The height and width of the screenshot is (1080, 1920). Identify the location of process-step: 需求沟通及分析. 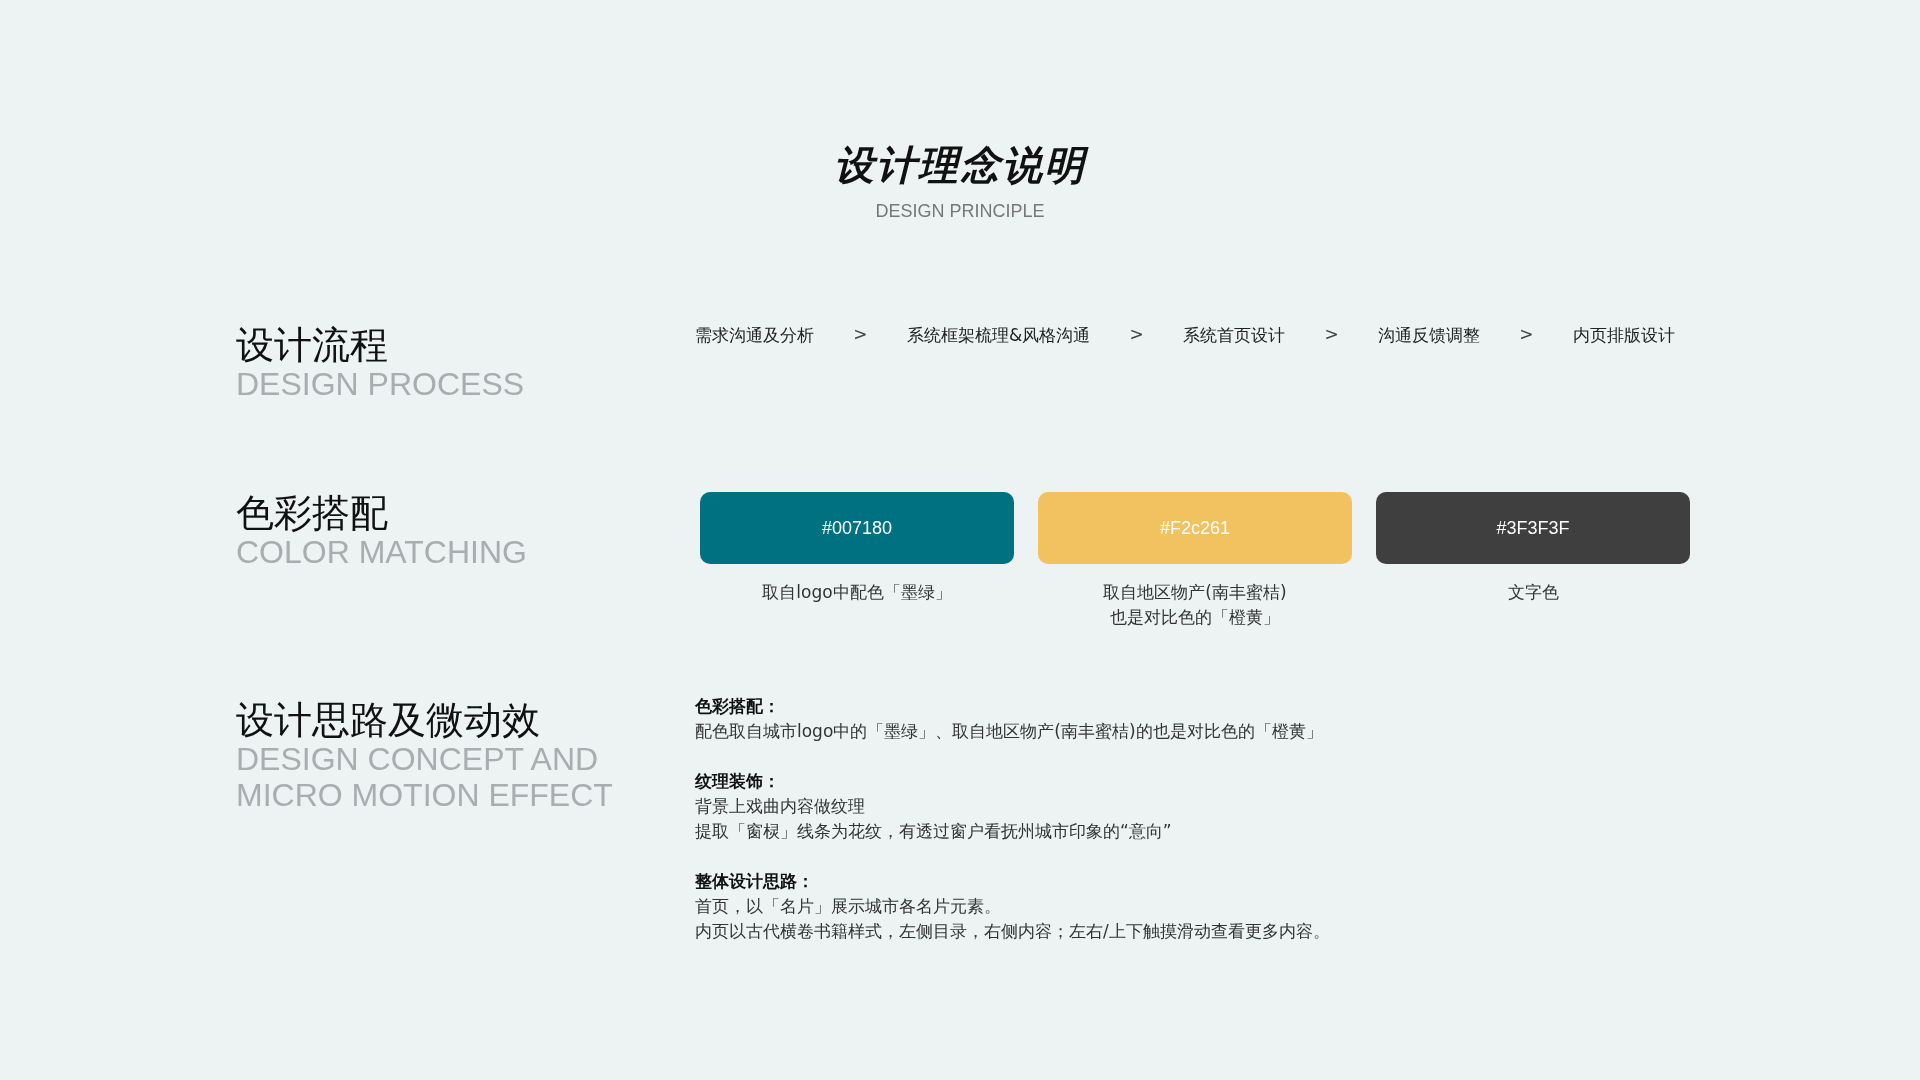
(754, 363).